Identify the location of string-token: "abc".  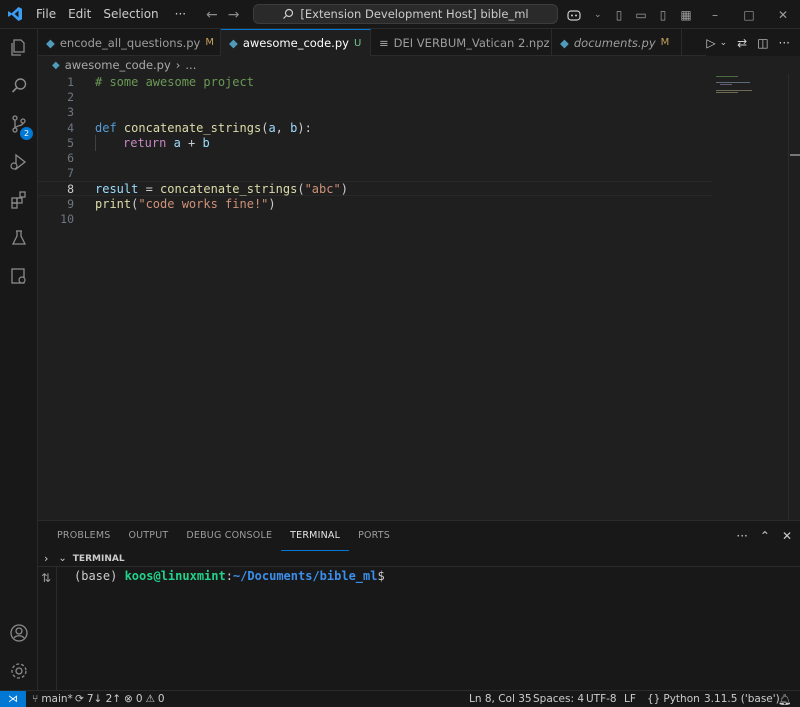
(322, 188).